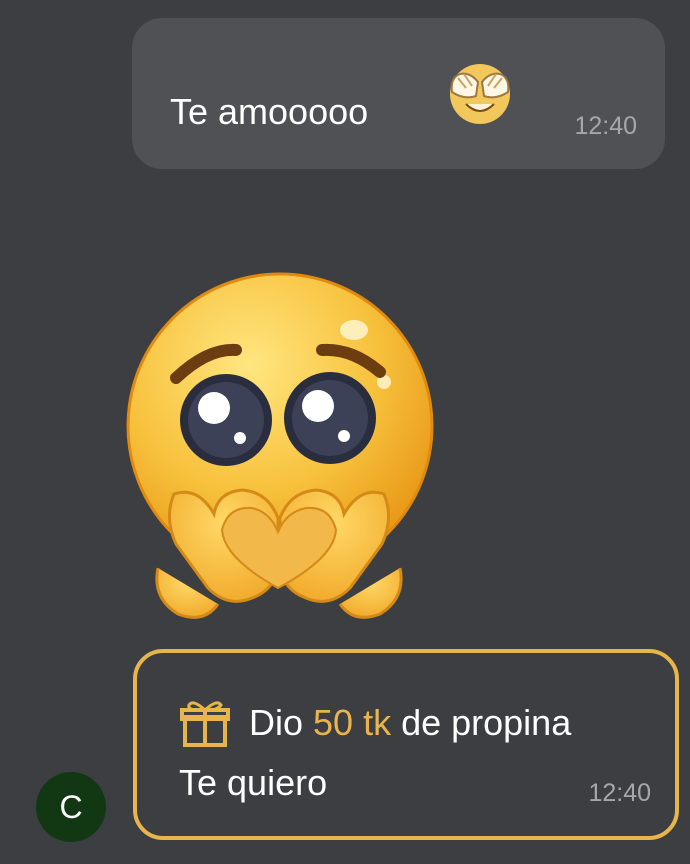 This screenshot has width=690, height=864. Describe the element at coordinates (269, 111) in the screenshot. I see `message-text: Te amooooo` at that location.